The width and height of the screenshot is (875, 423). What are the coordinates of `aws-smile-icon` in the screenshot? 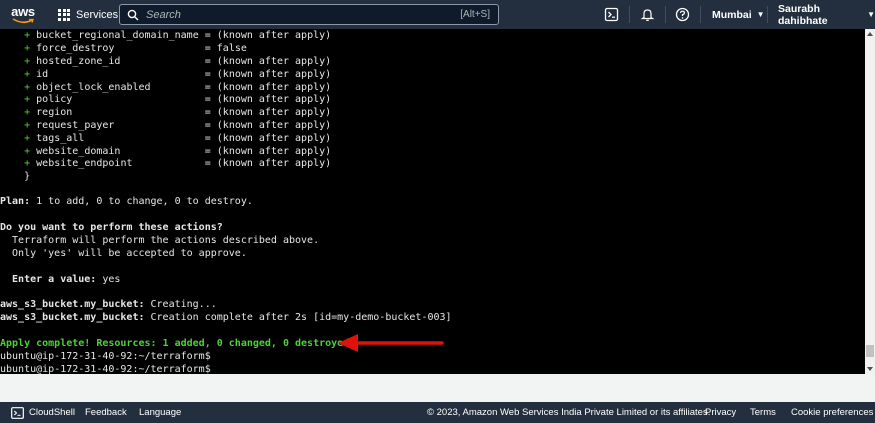 It's located at (23, 20).